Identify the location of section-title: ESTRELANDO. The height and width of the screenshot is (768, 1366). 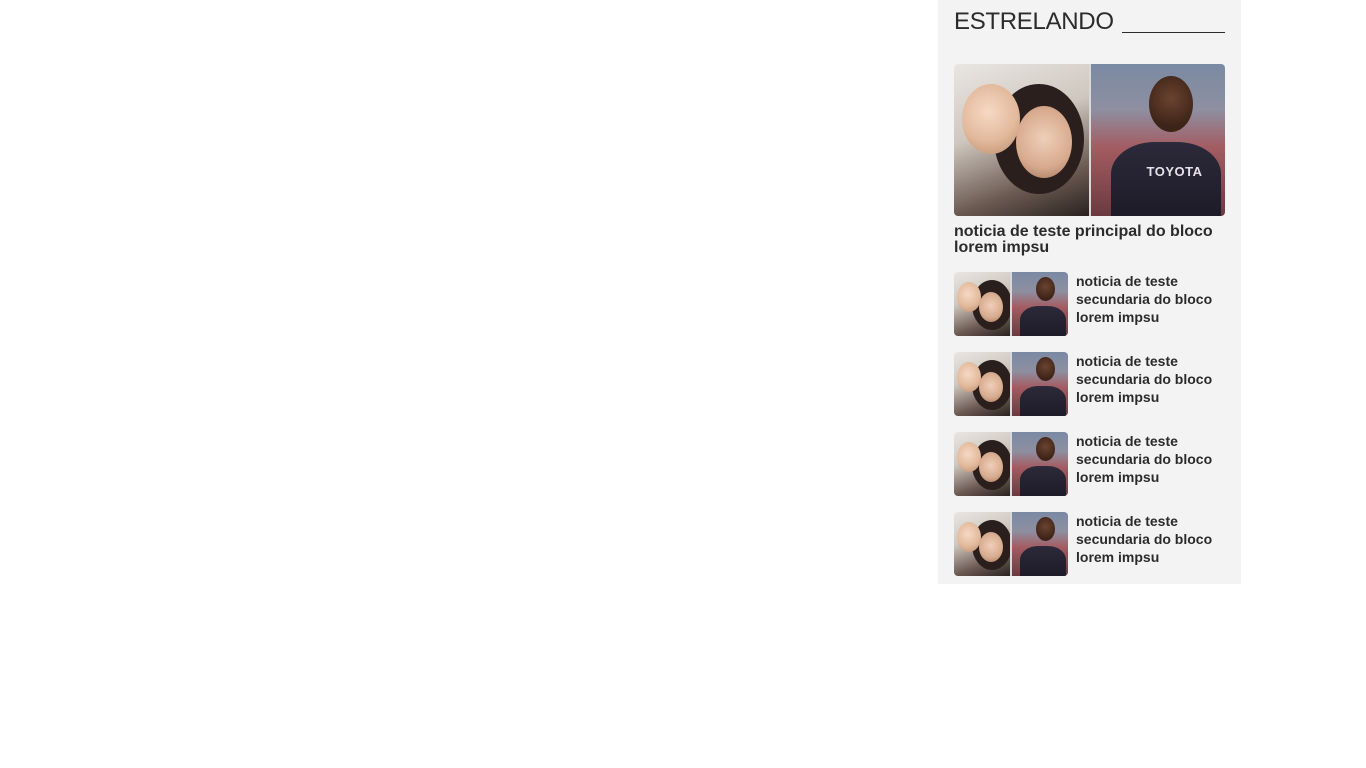
(1034, 22).